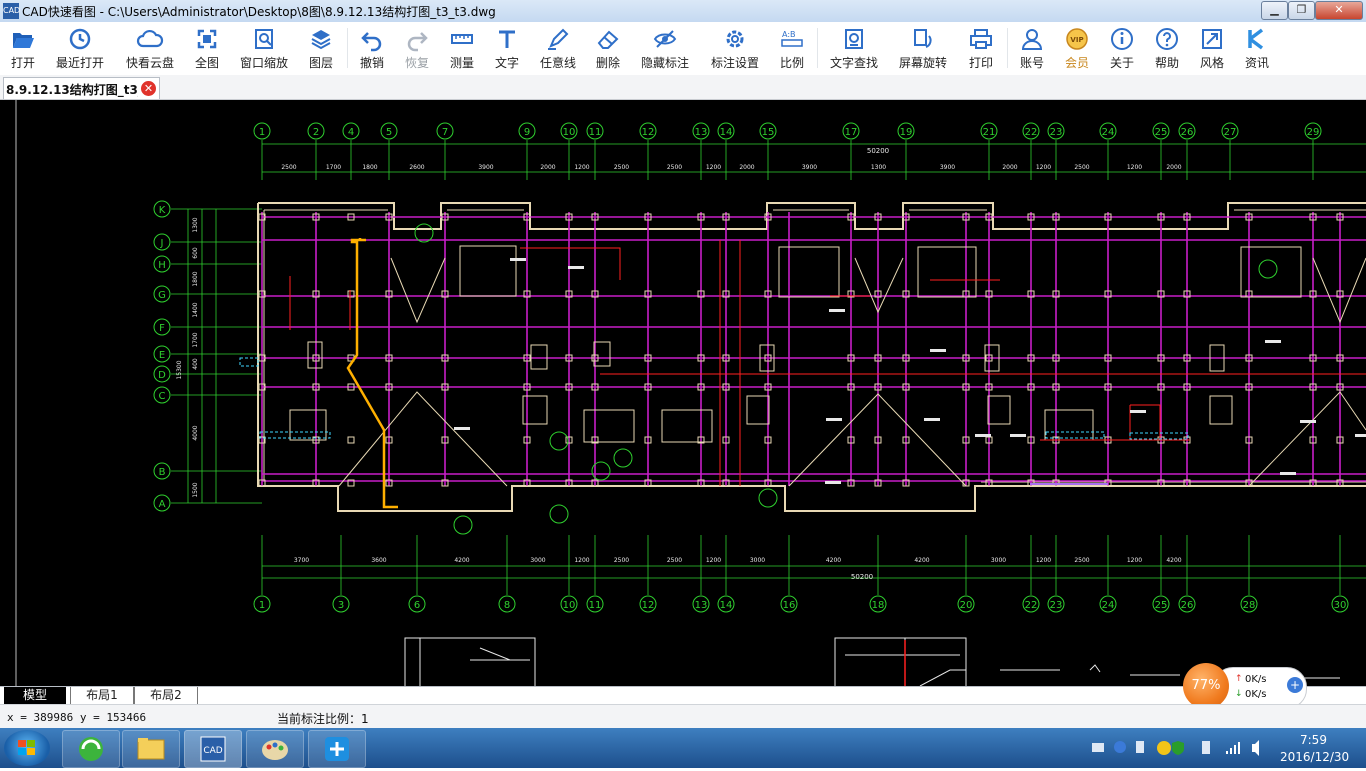  What do you see at coordinates (80, 39) in the screenshot?
I see `recent-clock-icon` at bounding box center [80, 39].